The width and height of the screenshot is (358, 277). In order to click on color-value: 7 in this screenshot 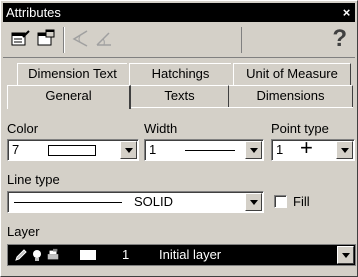, I will do `click(16, 149)`.